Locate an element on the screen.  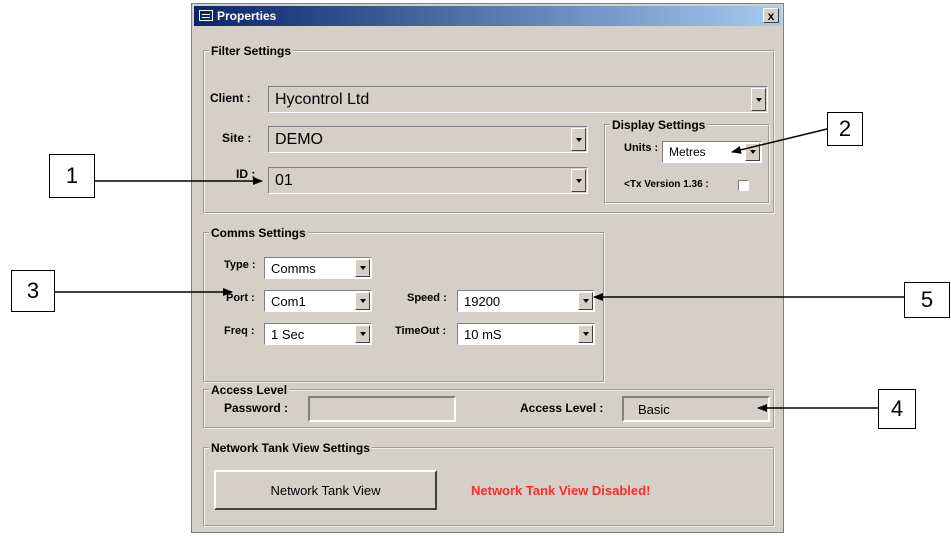
callout-2-arrow is located at coordinates (779, 141).